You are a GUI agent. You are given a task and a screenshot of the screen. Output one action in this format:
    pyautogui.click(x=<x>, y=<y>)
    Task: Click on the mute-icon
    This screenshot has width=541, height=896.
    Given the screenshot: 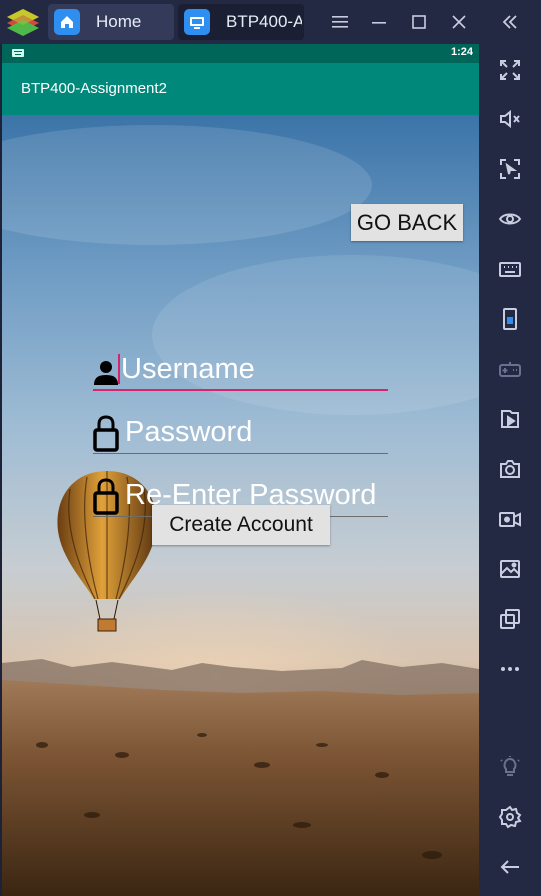 What is the action you would take?
    pyautogui.click(x=510, y=119)
    